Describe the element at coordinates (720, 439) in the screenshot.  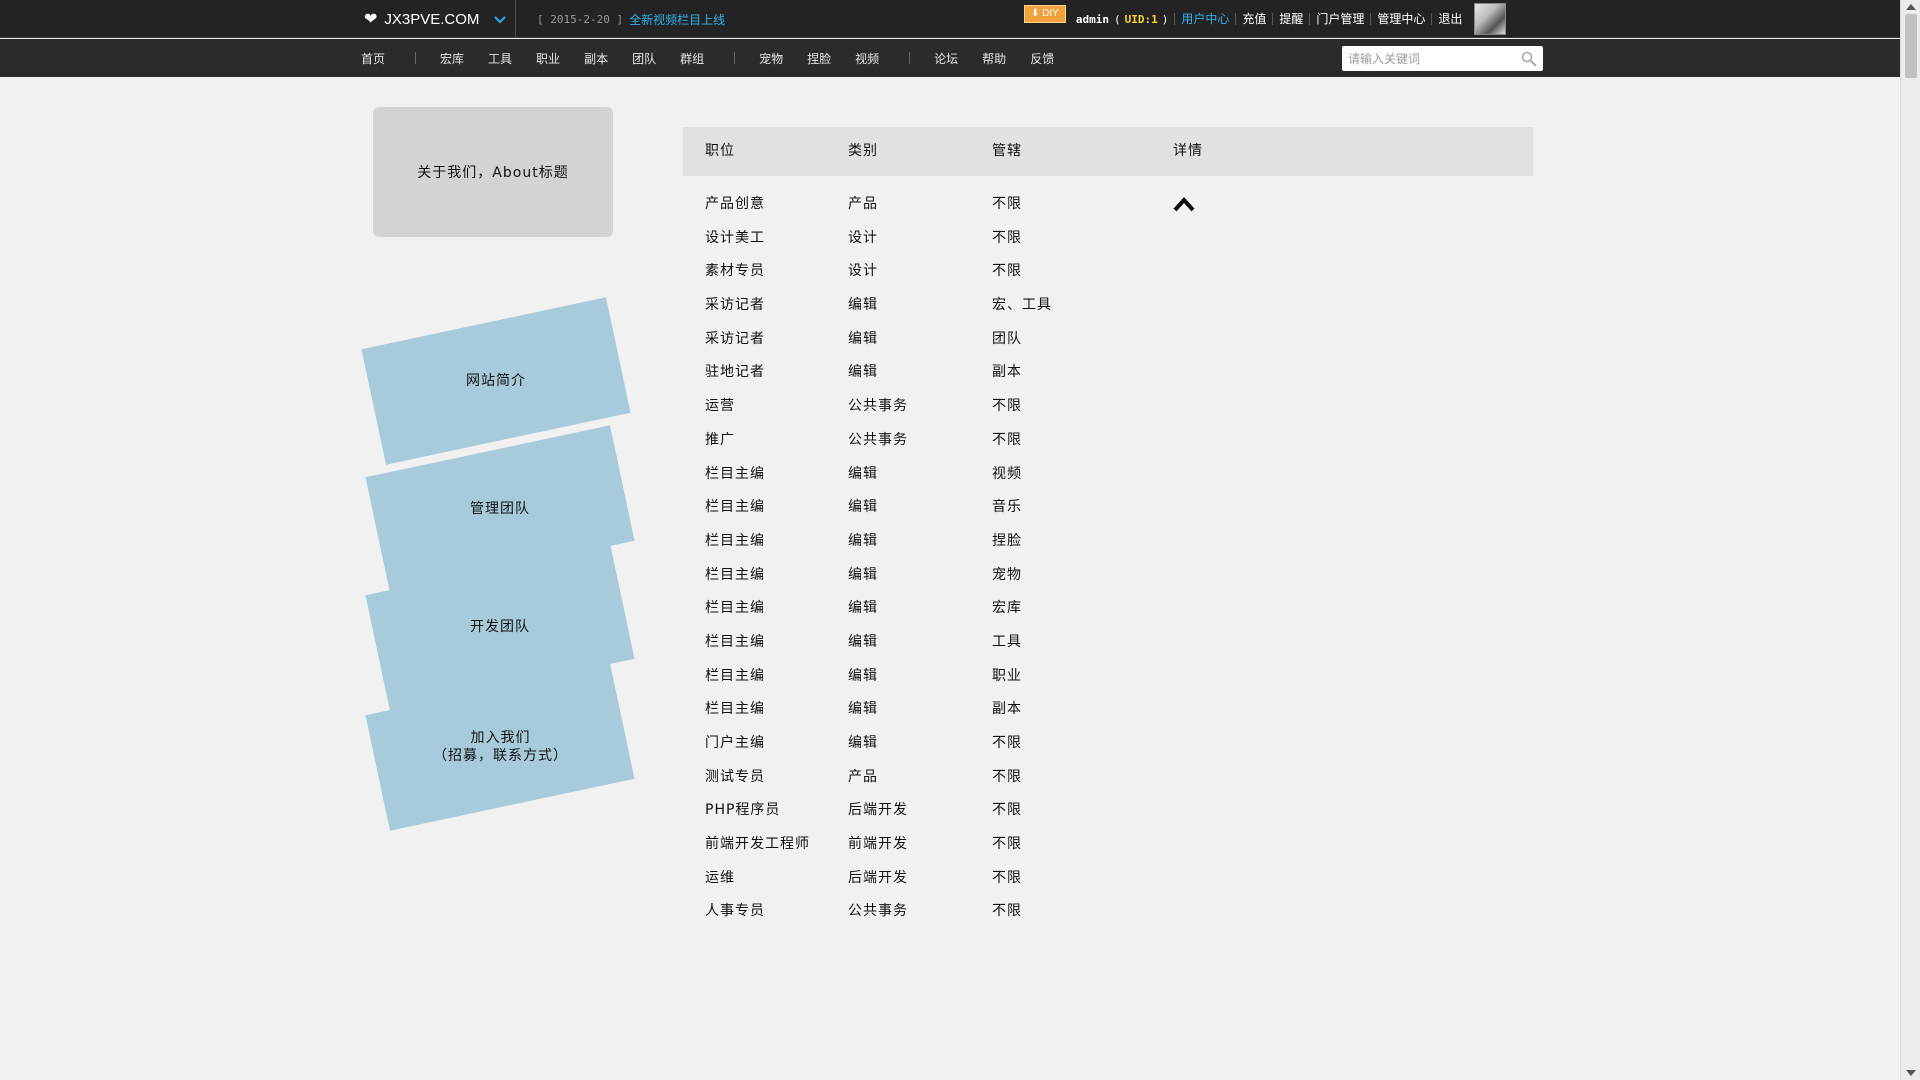
I see `cell-position: 推广` at that location.